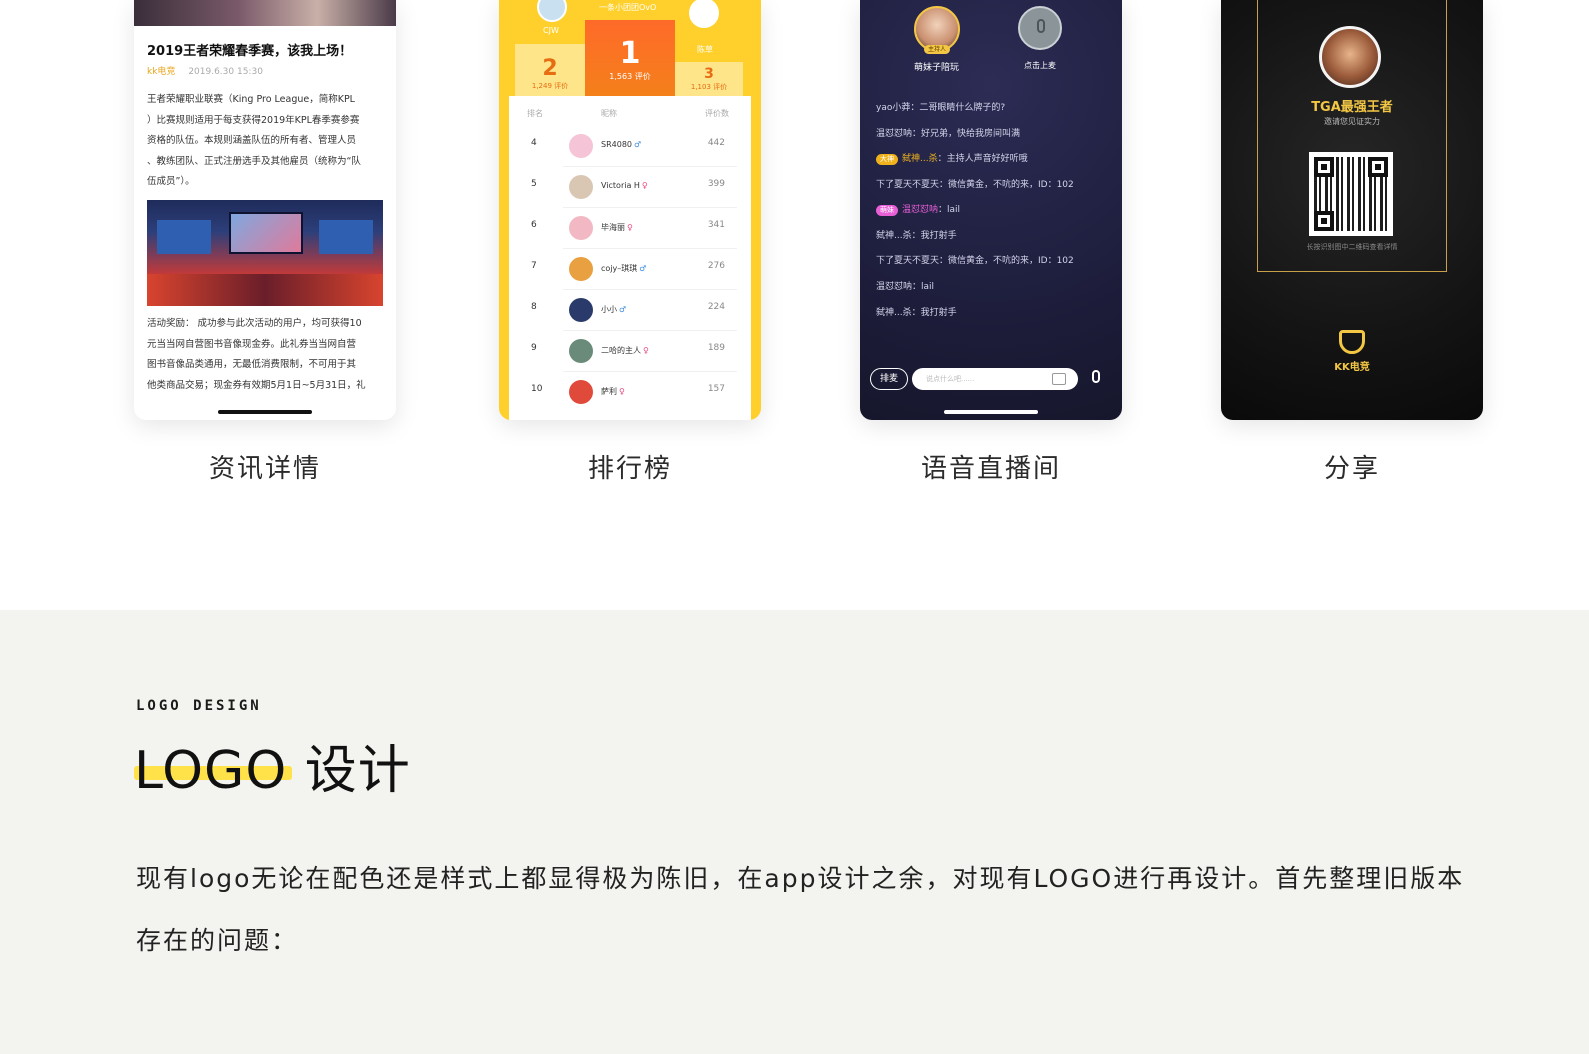  Describe the element at coordinates (948, 134) in the screenshot. I see `chat-message: 温怼怼呐：好兄弟，快给我房间叫满` at that location.